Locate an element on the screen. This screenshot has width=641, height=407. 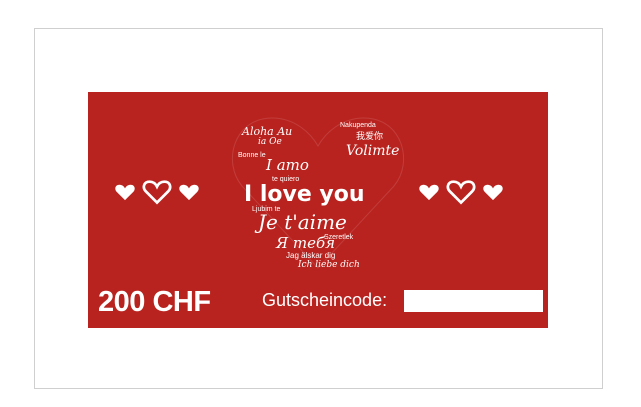
left-hearts is located at coordinates (157, 191).